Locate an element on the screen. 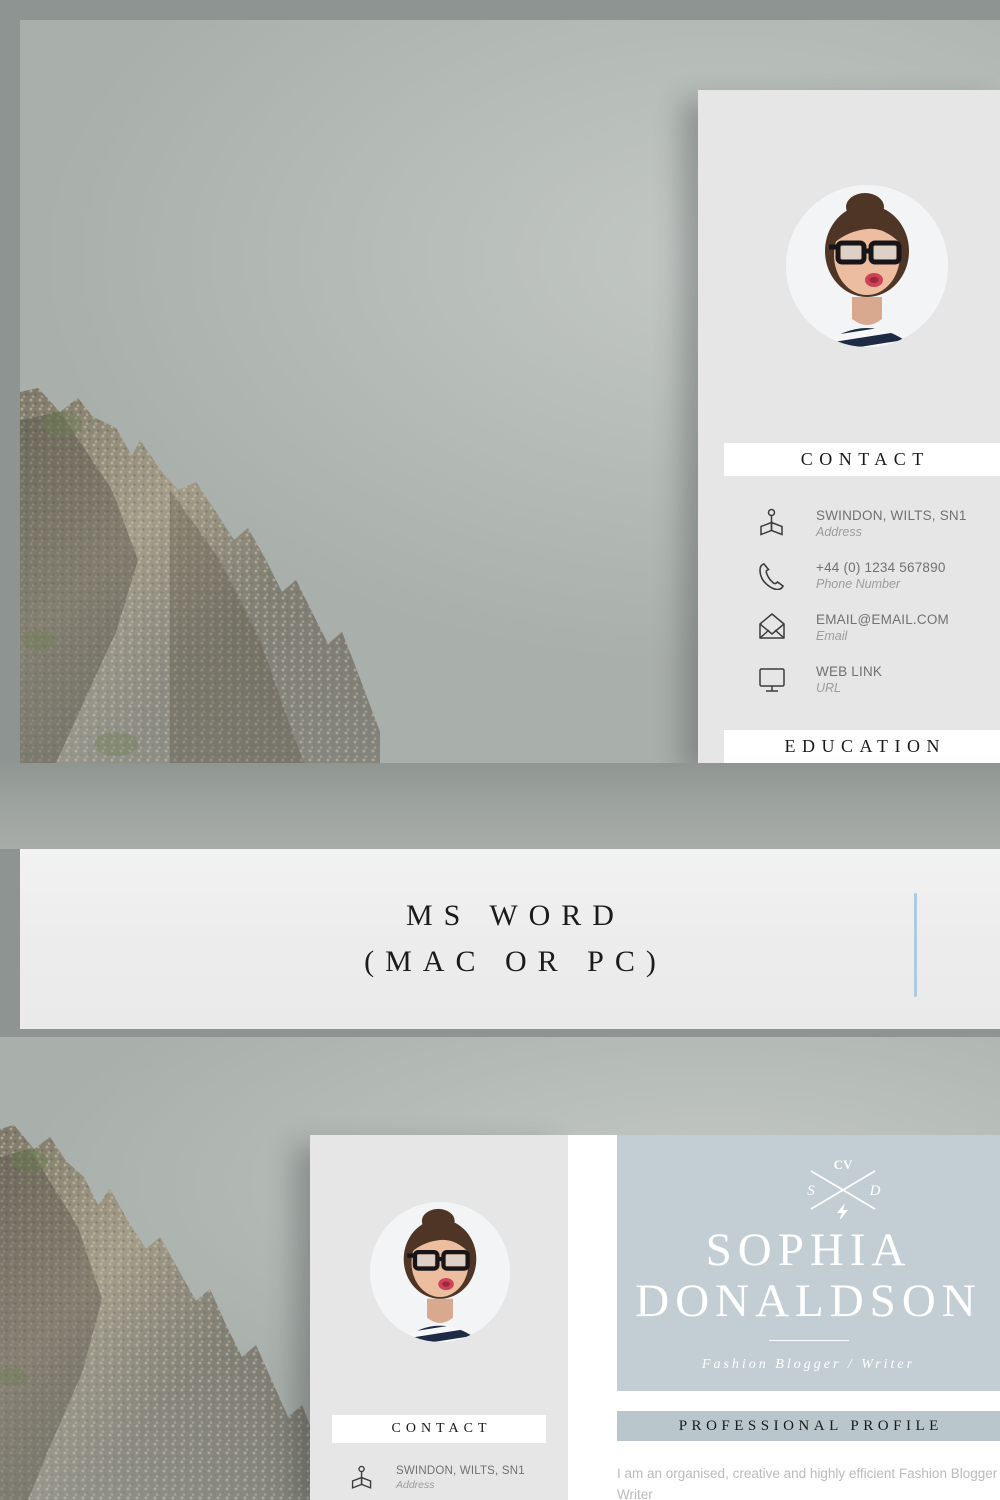  contact-row: WEB LINK URL is located at coordinates (820, 681).